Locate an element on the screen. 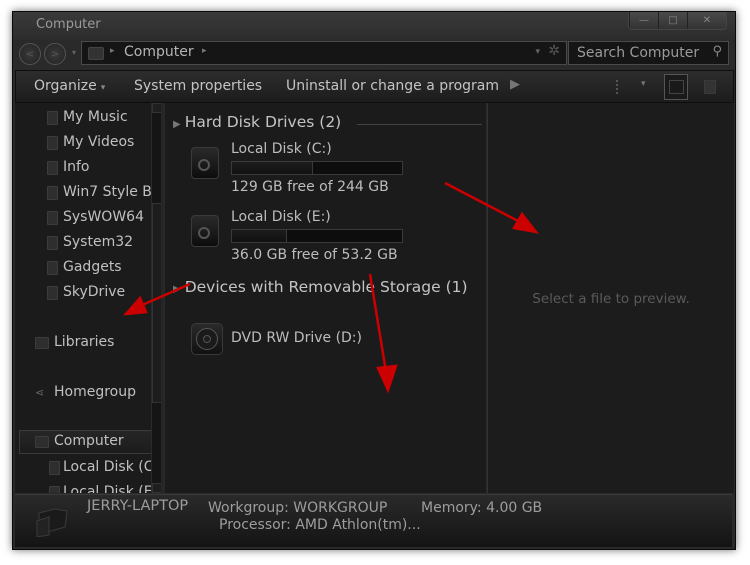 This screenshot has height=565, width=750. search-placeholder: Search Computer is located at coordinates (638, 53).